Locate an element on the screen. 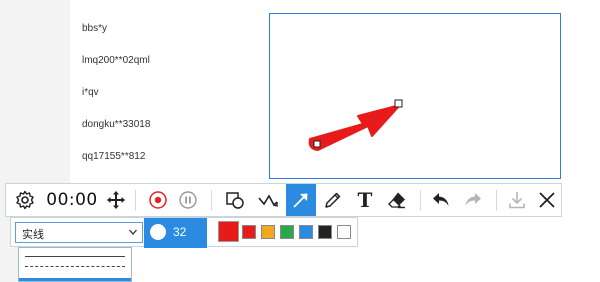 The image size is (600, 282). shape-icon is located at coordinates (235, 200).